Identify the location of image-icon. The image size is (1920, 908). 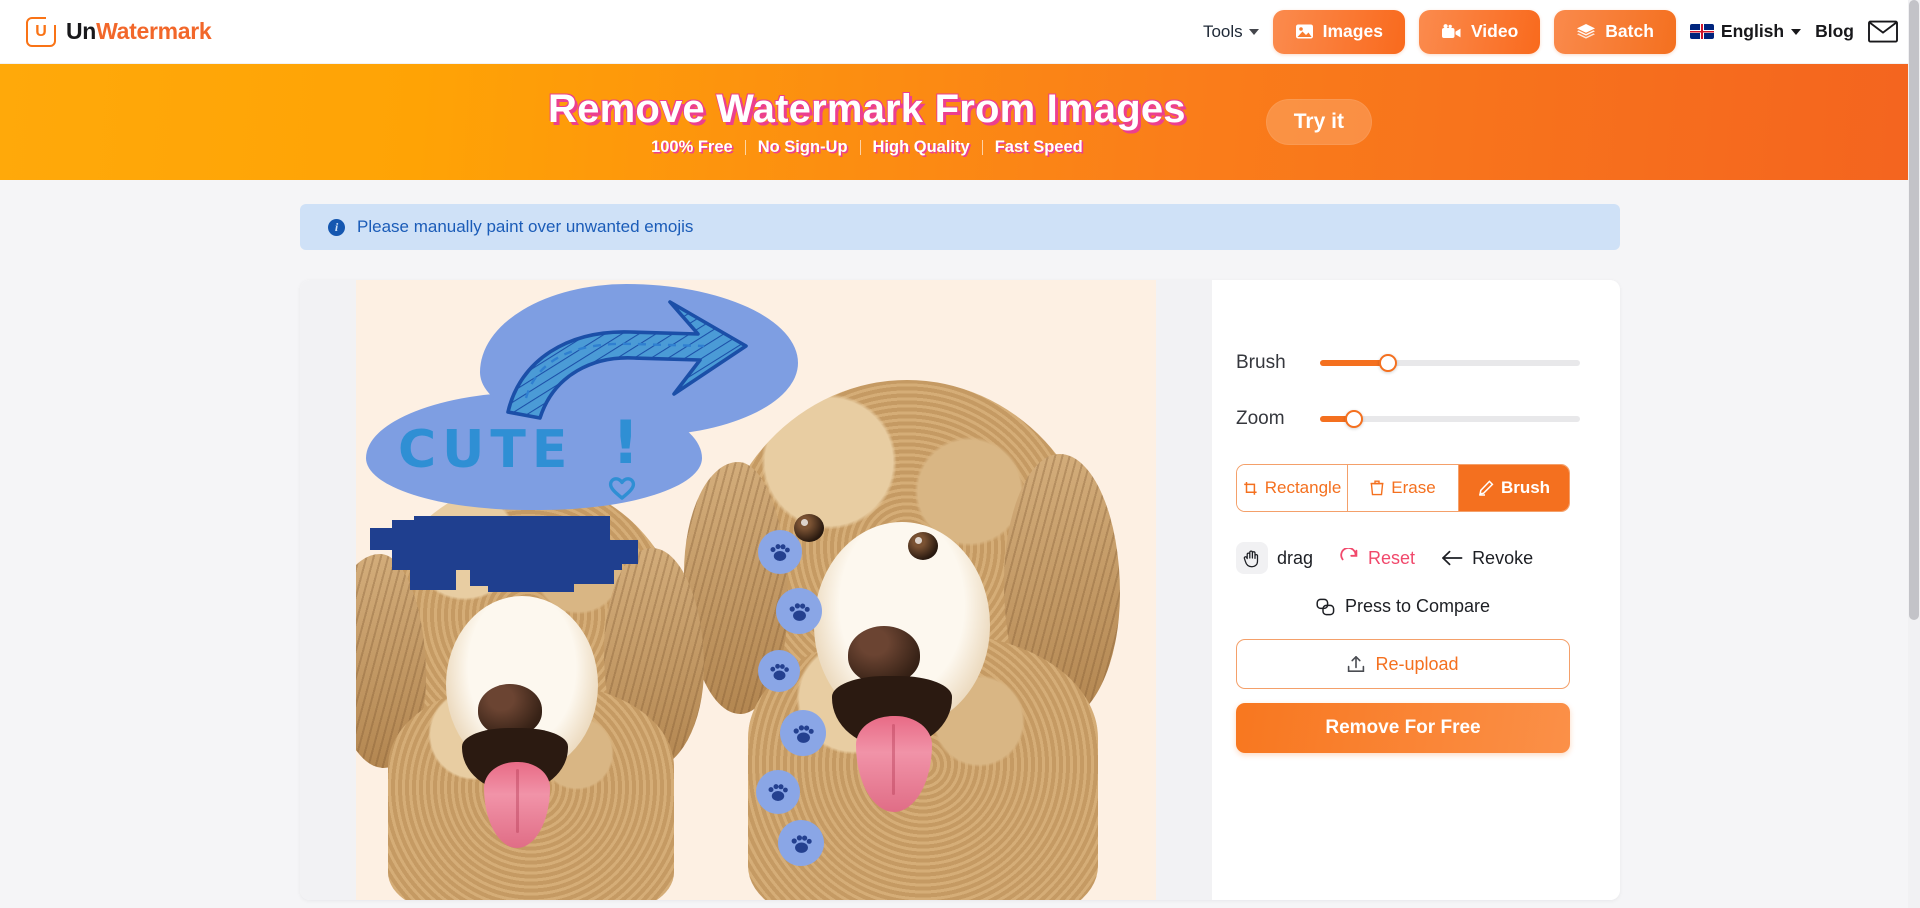
(1304, 31).